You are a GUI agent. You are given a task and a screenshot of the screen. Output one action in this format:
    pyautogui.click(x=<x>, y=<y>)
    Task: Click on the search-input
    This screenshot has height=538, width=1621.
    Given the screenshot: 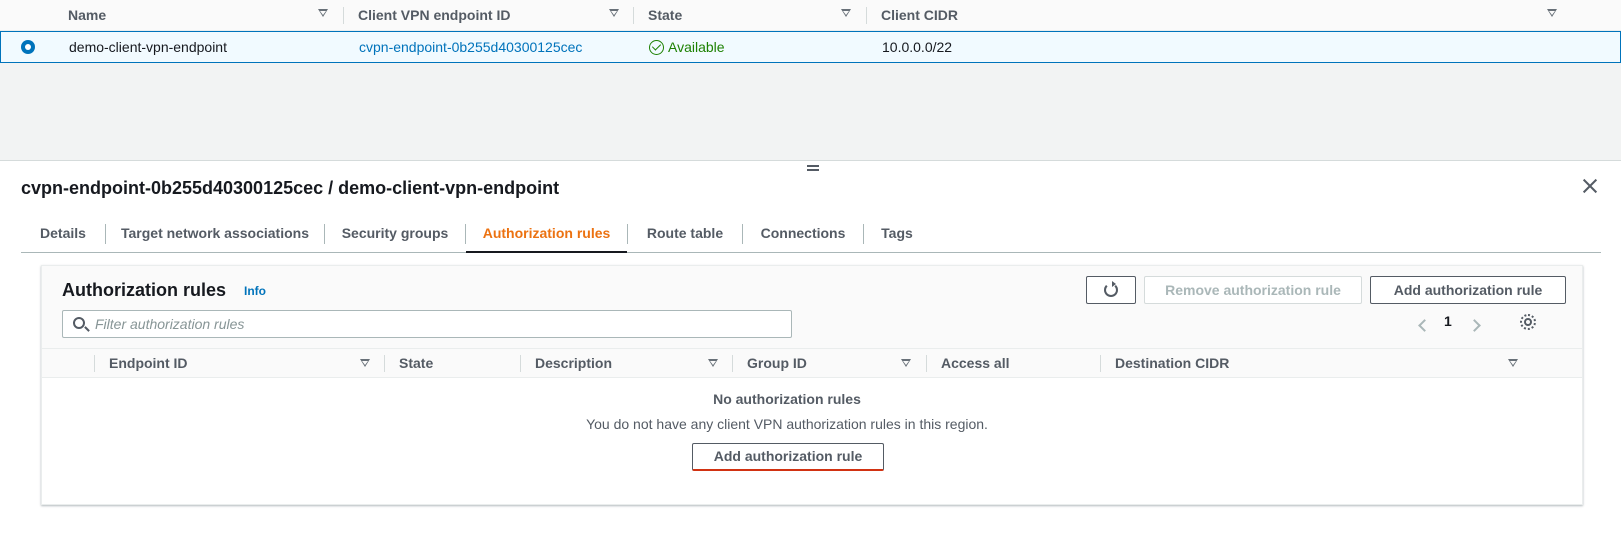 What is the action you would take?
    pyautogui.click(x=435, y=324)
    